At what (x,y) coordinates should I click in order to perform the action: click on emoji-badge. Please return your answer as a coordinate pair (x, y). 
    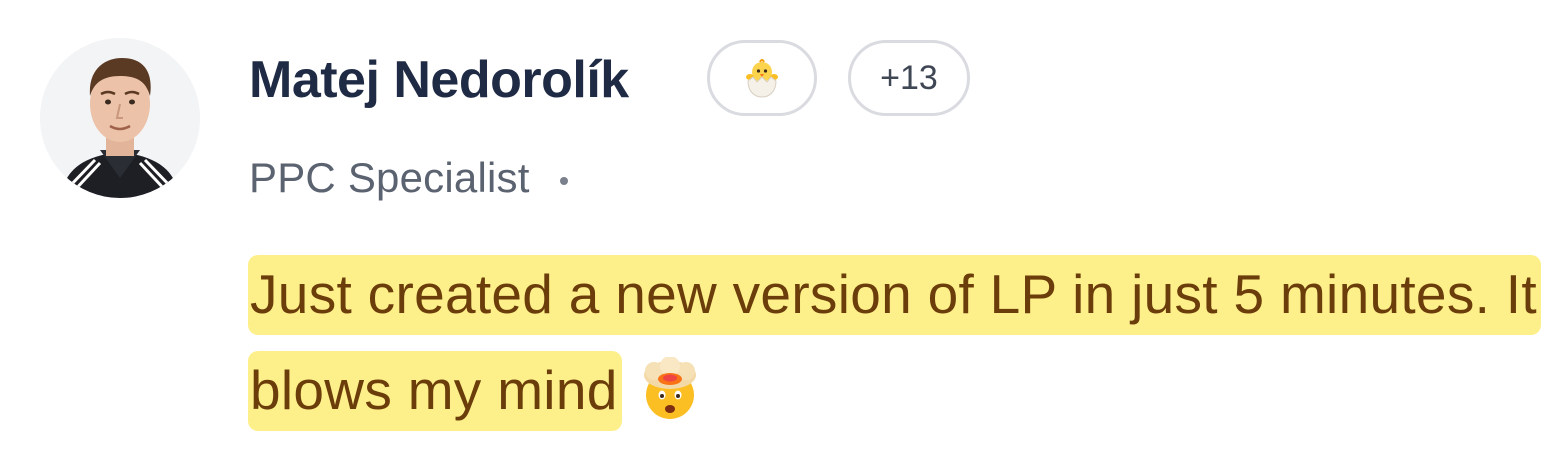
    Looking at the image, I should click on (762, 78).